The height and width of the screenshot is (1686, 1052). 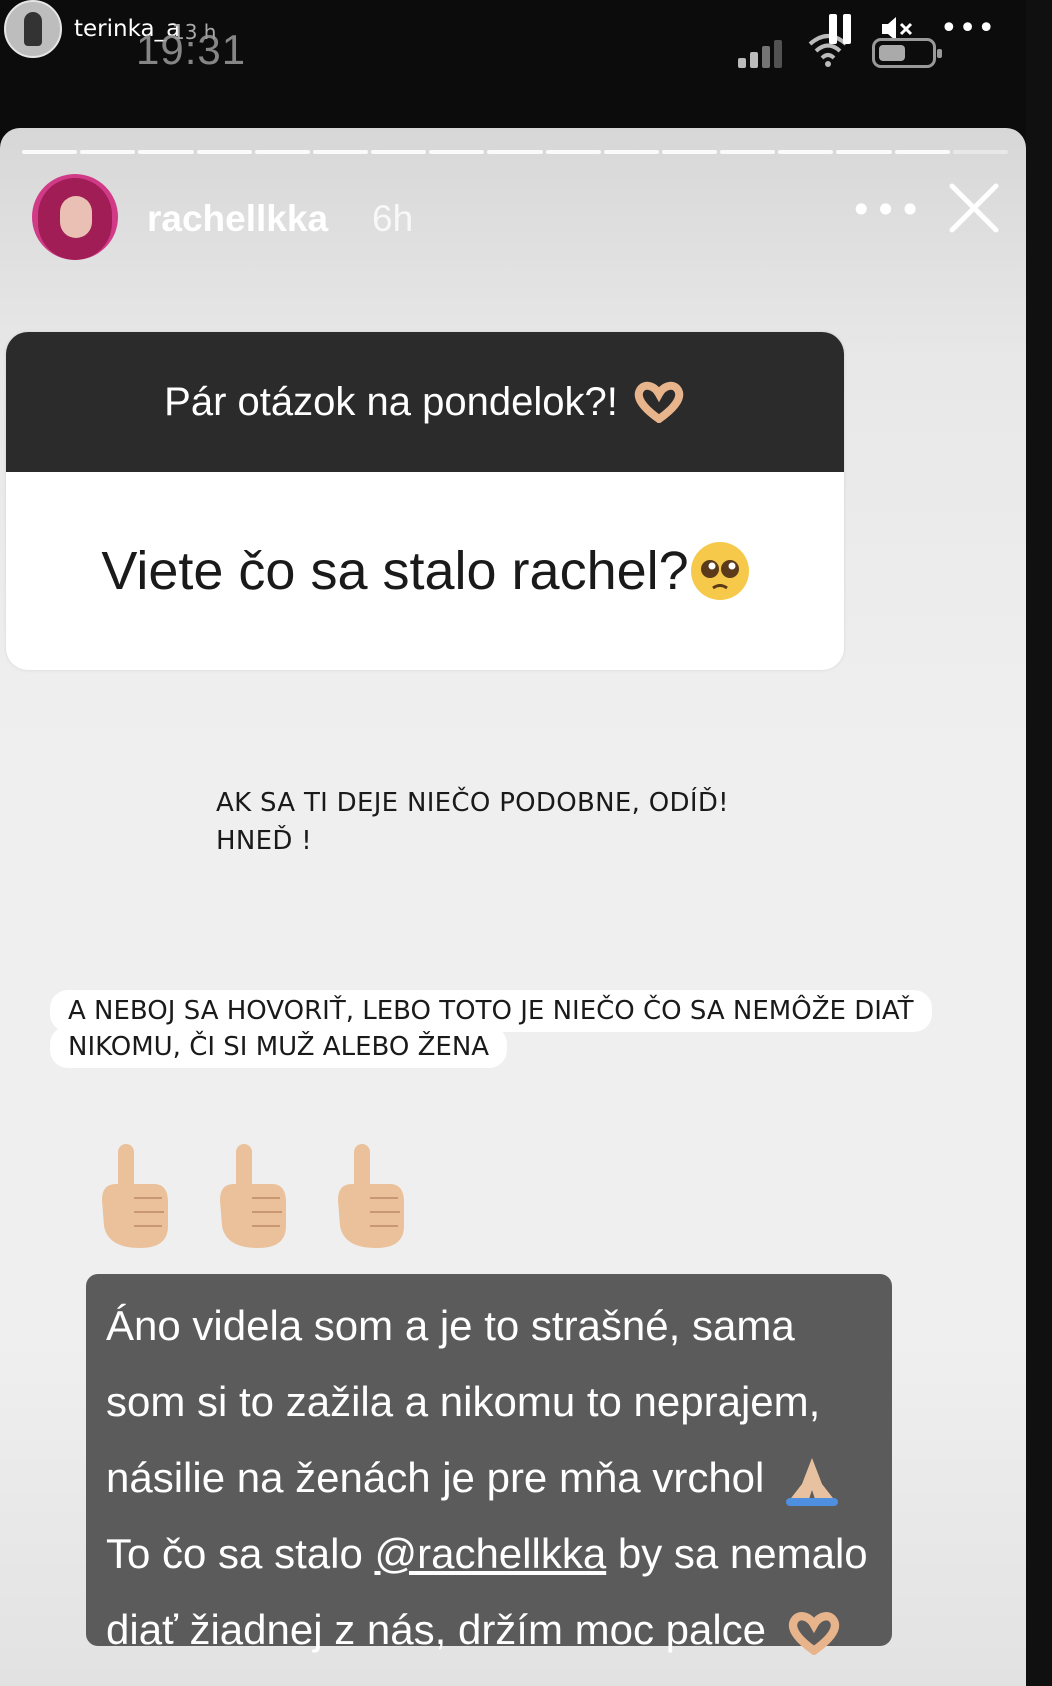 What do you see at coordinates (719, 571) in the screenshot?
I see `pleading-face-icon` at bounding box center [719, 571].